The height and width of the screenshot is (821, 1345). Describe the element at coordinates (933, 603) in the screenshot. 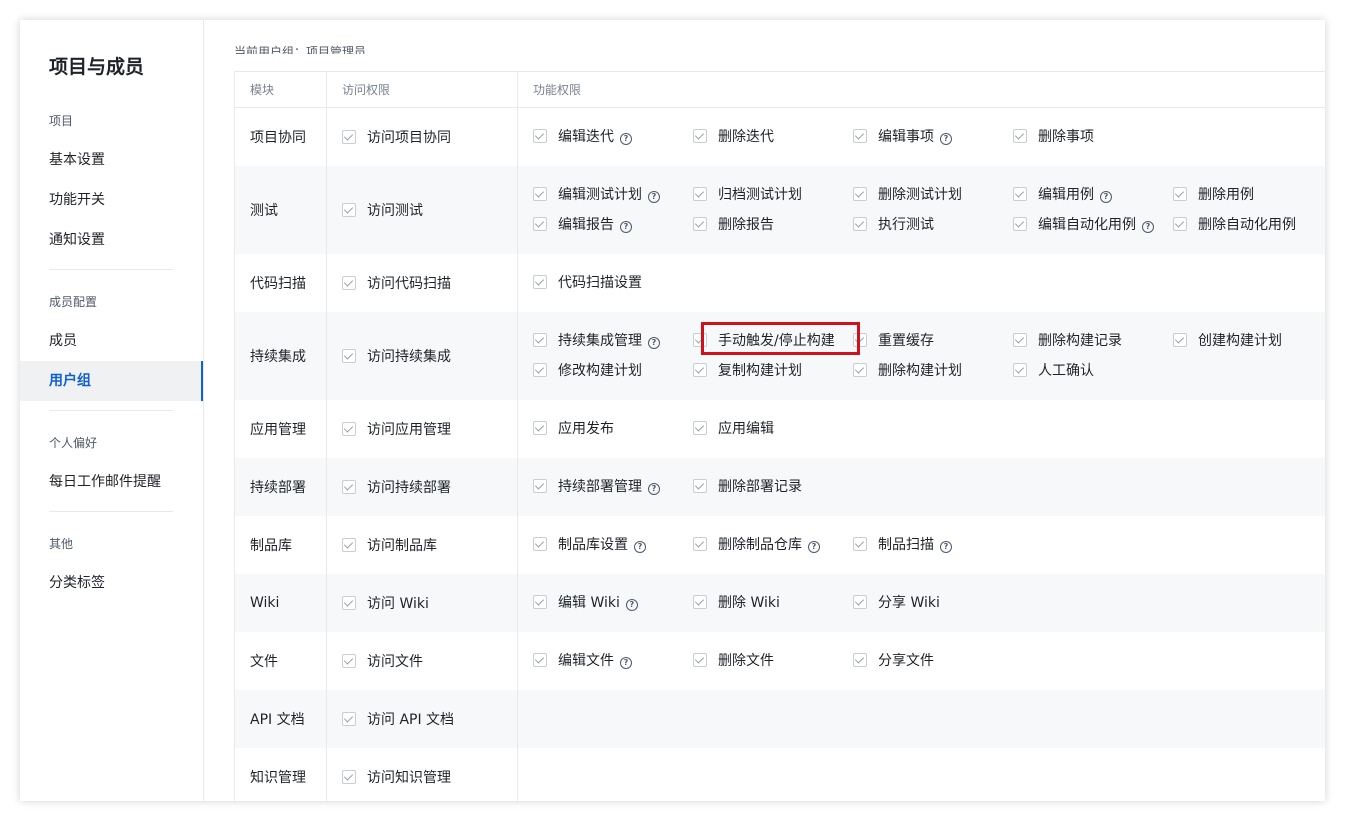

I see `permission-item: 分享 Wiki` at that location.